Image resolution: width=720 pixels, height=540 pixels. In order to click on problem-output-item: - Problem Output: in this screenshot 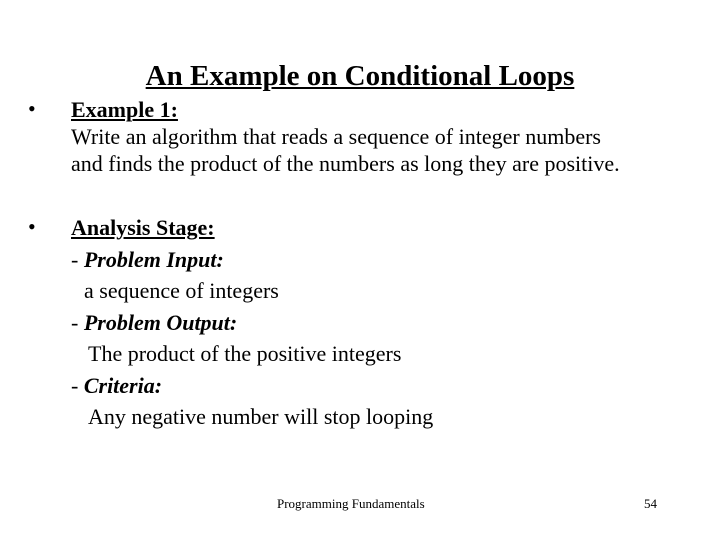, I will do `click(154, 323)`.